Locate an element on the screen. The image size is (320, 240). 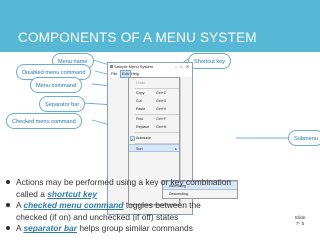
menu-item-paste: Paste Ctrl+V is located at coordinates (154, 109).